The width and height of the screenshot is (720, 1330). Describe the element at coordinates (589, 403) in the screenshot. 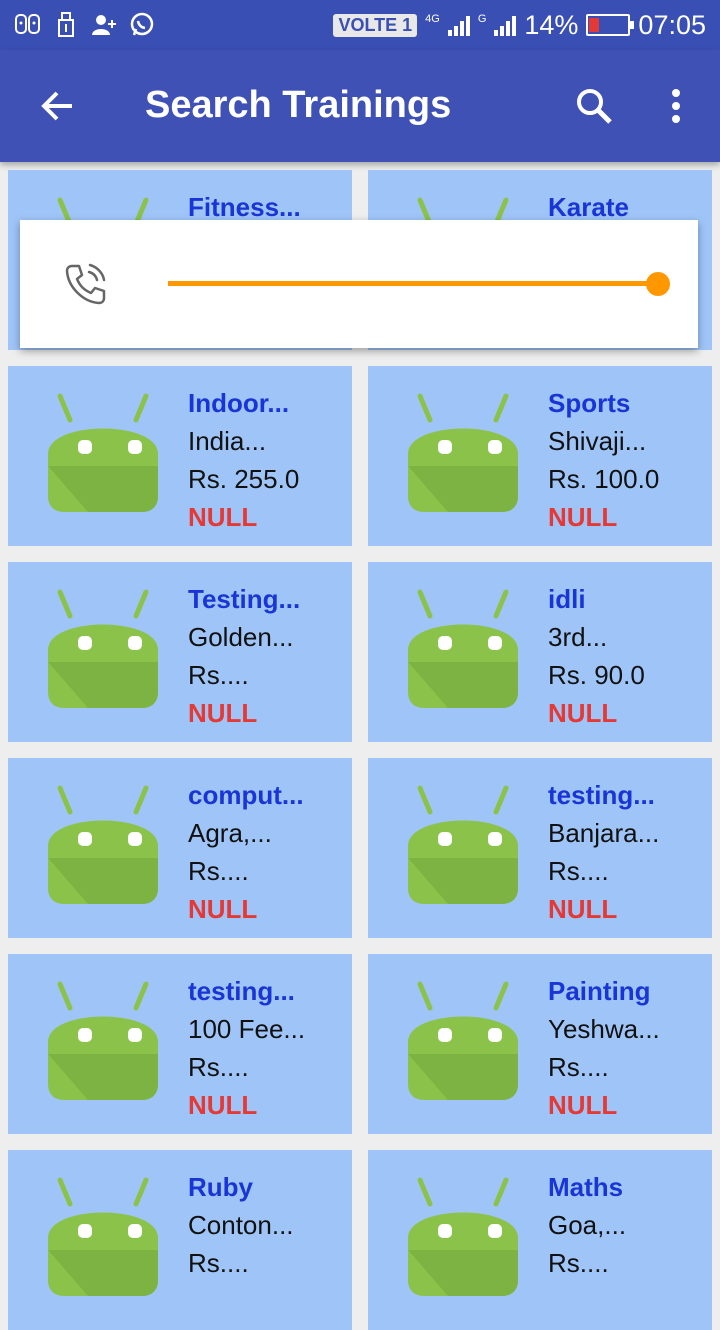

I see `training-name: Sports` at that location.